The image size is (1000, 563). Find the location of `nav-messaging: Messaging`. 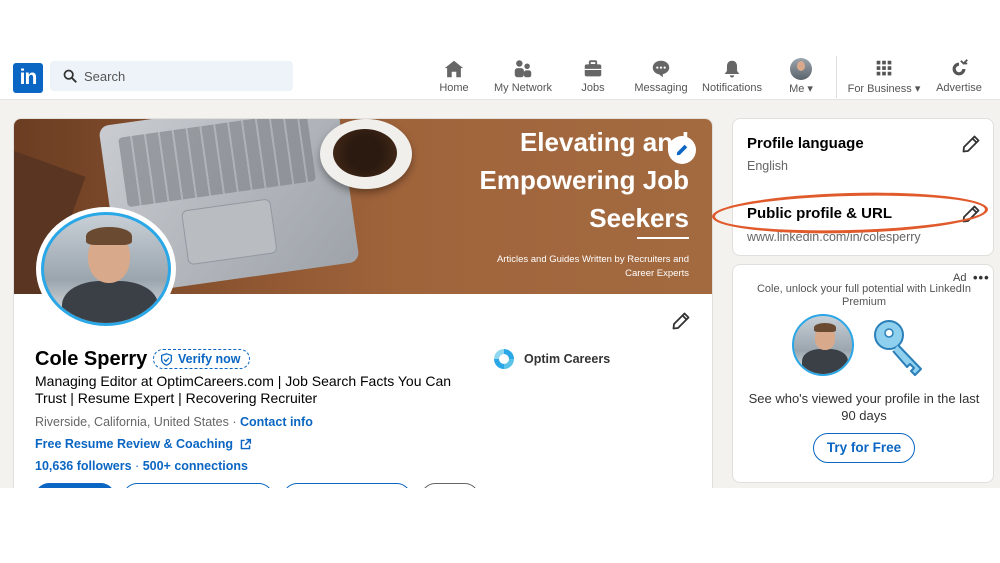

nav-messaging: Messaging is located at coordinates (661, 78).